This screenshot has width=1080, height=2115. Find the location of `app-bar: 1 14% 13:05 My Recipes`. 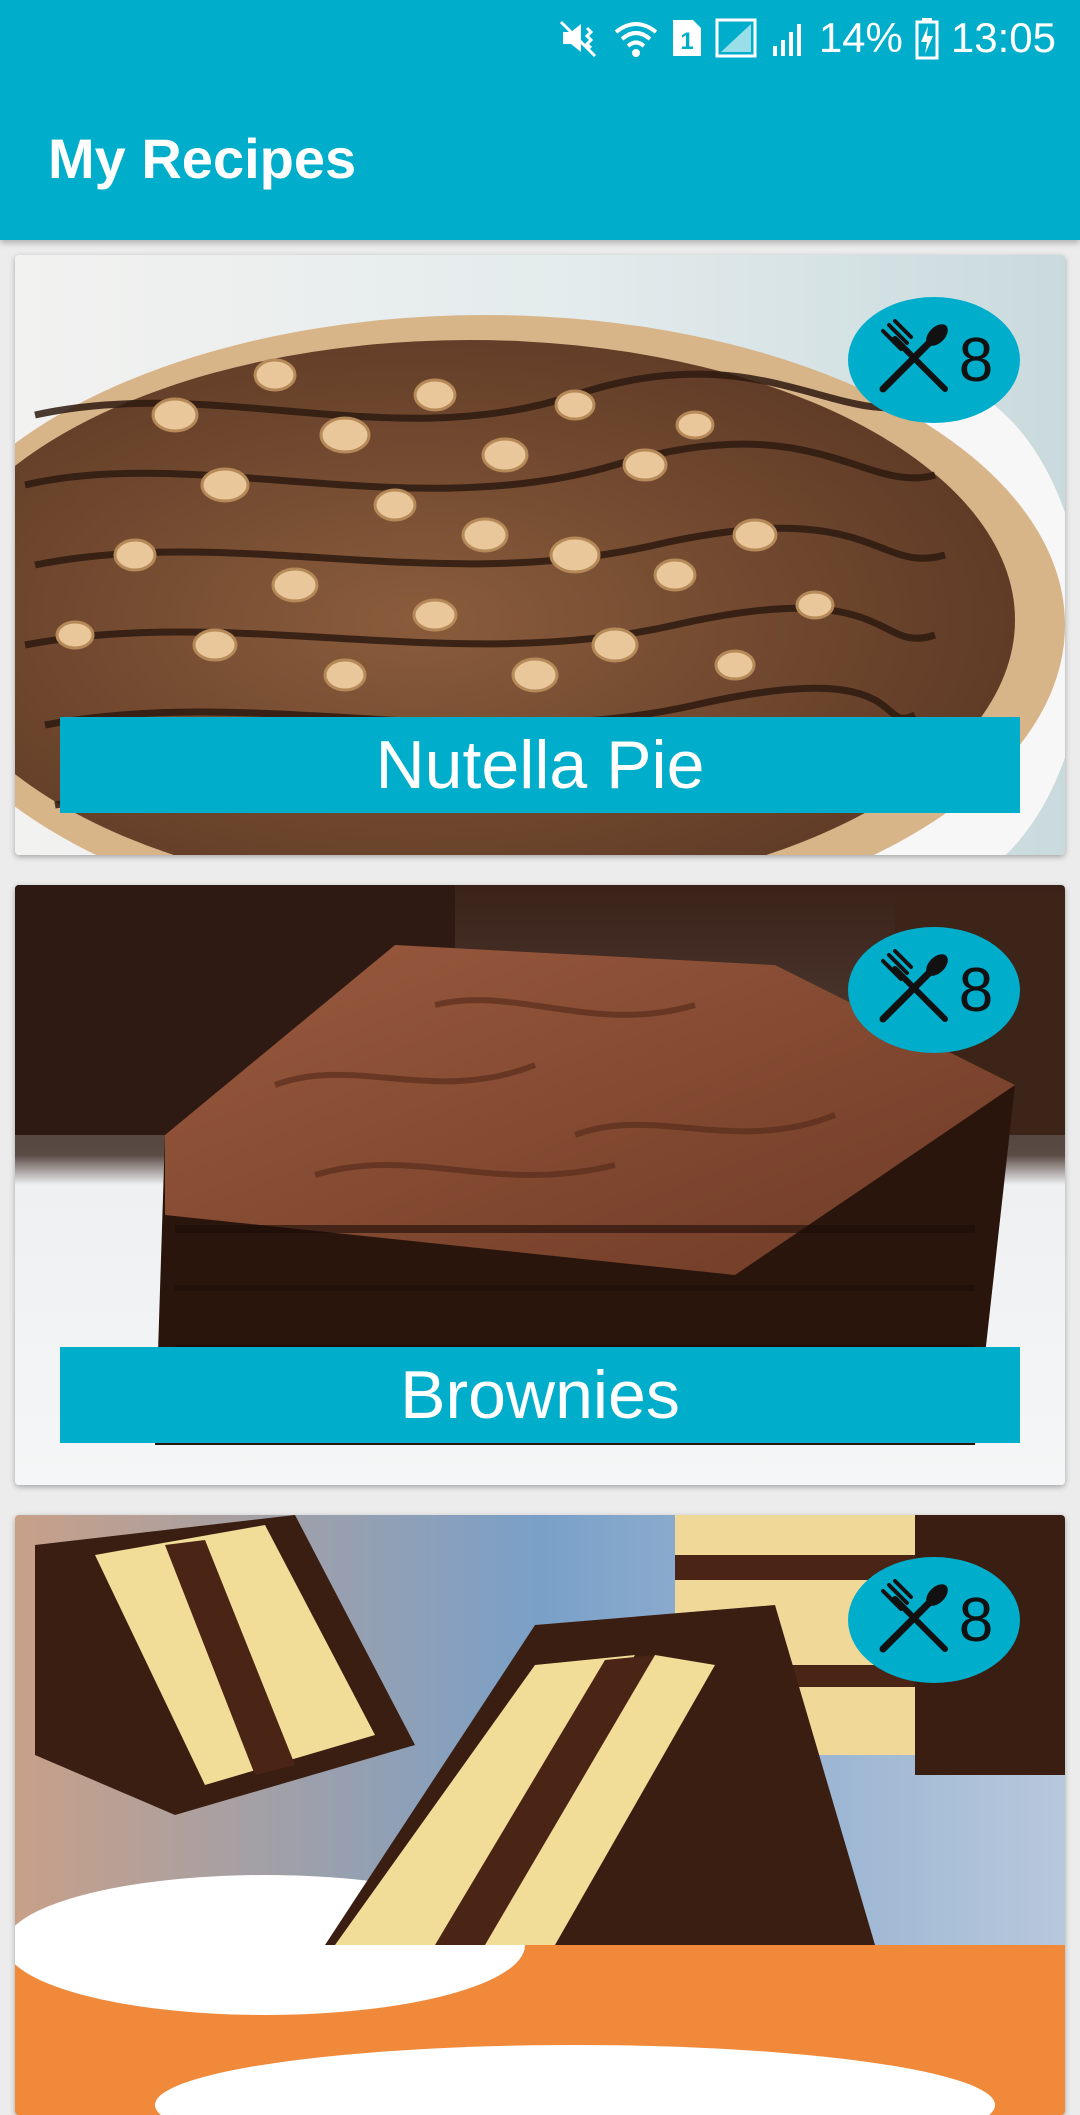

app-bar: 1 14% 13:05 My Recipes is located at coordinates (540, 120).